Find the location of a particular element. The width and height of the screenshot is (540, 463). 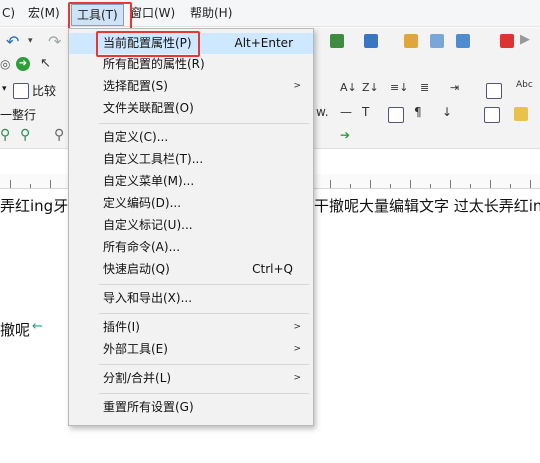

undo-icon: ↶ is located at coordinates (12, 41).